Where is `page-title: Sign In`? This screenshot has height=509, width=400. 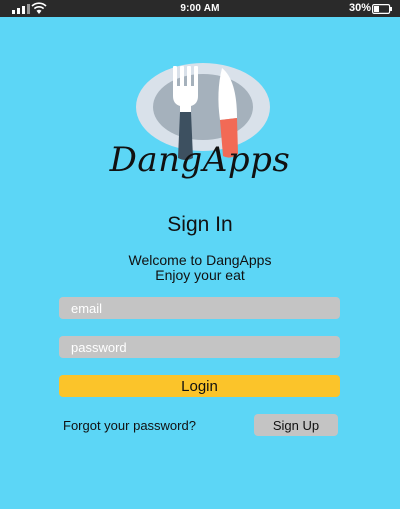
page-title: Sign In is located at coordinates (200, 224).